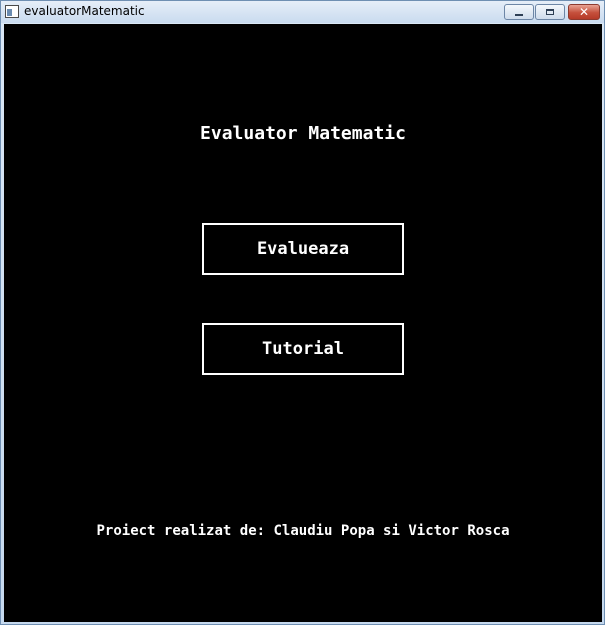 The image size is (605, 625). I want to click on maximize-button, so click(550, 12).